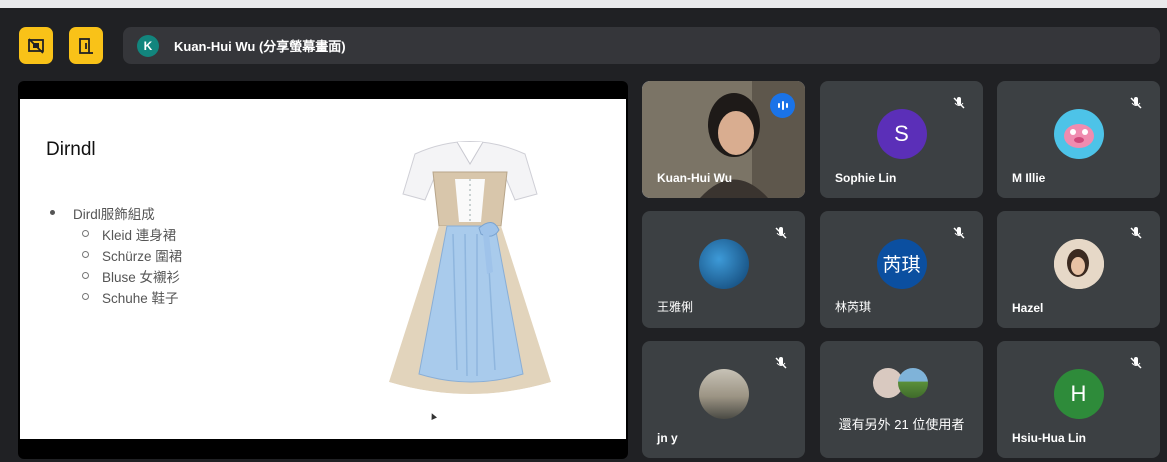 This screenshot has width=1167, height=462. Describe the element at coordinates (853, 307) in the screenshot. I see `participant-name: 林芮琪` at that location.